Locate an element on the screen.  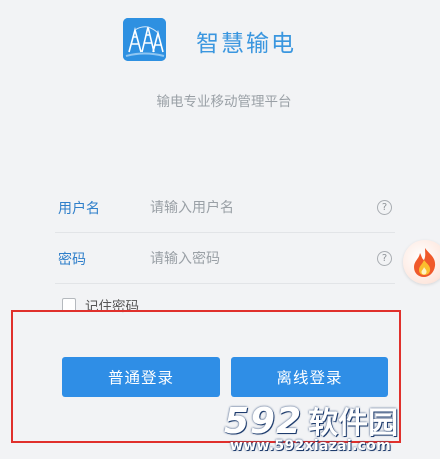
offline-login-button: 离线登录 is located at coordinates (309, 377).